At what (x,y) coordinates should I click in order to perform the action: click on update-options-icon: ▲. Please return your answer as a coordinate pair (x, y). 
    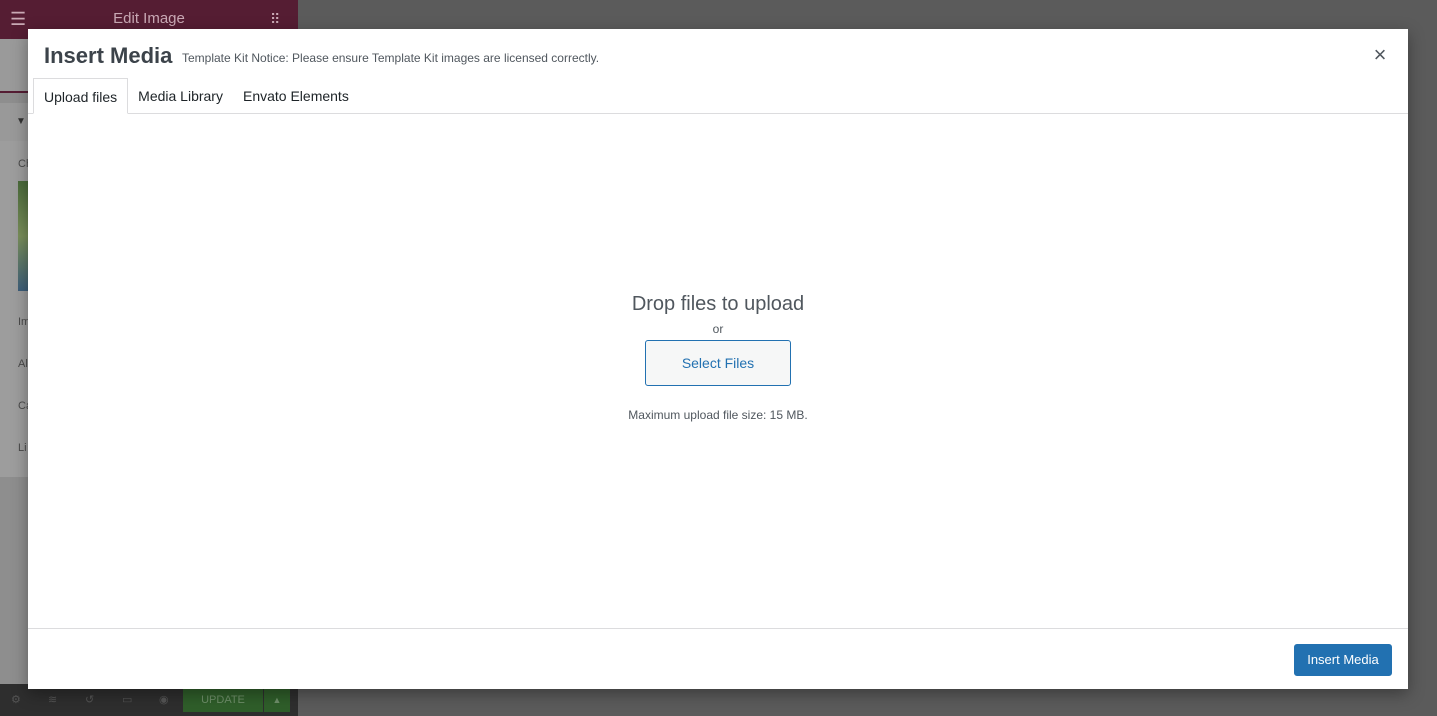
    Looking at the image, I should click on (277, 700).